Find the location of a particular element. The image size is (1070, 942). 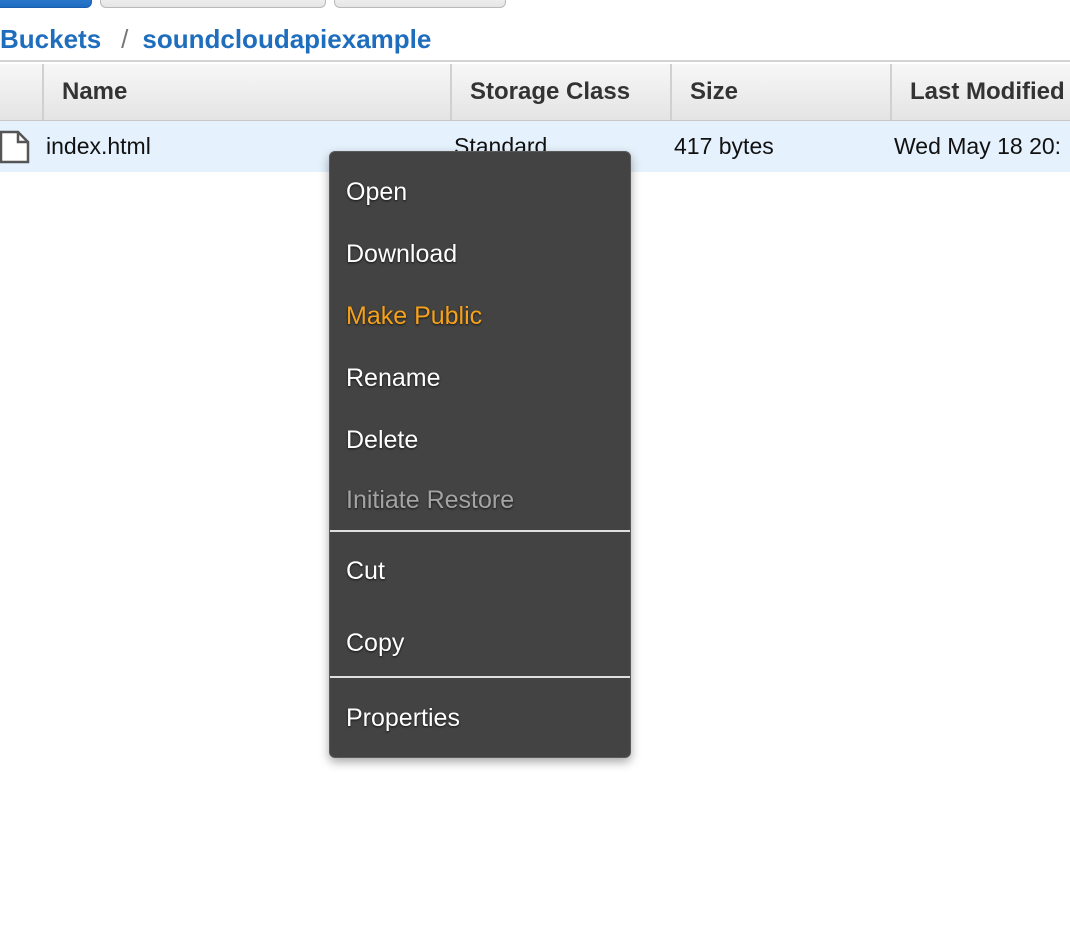

breadcrumb-bucket-link: soundcloudapiexample is located at coordinates (286, 39).